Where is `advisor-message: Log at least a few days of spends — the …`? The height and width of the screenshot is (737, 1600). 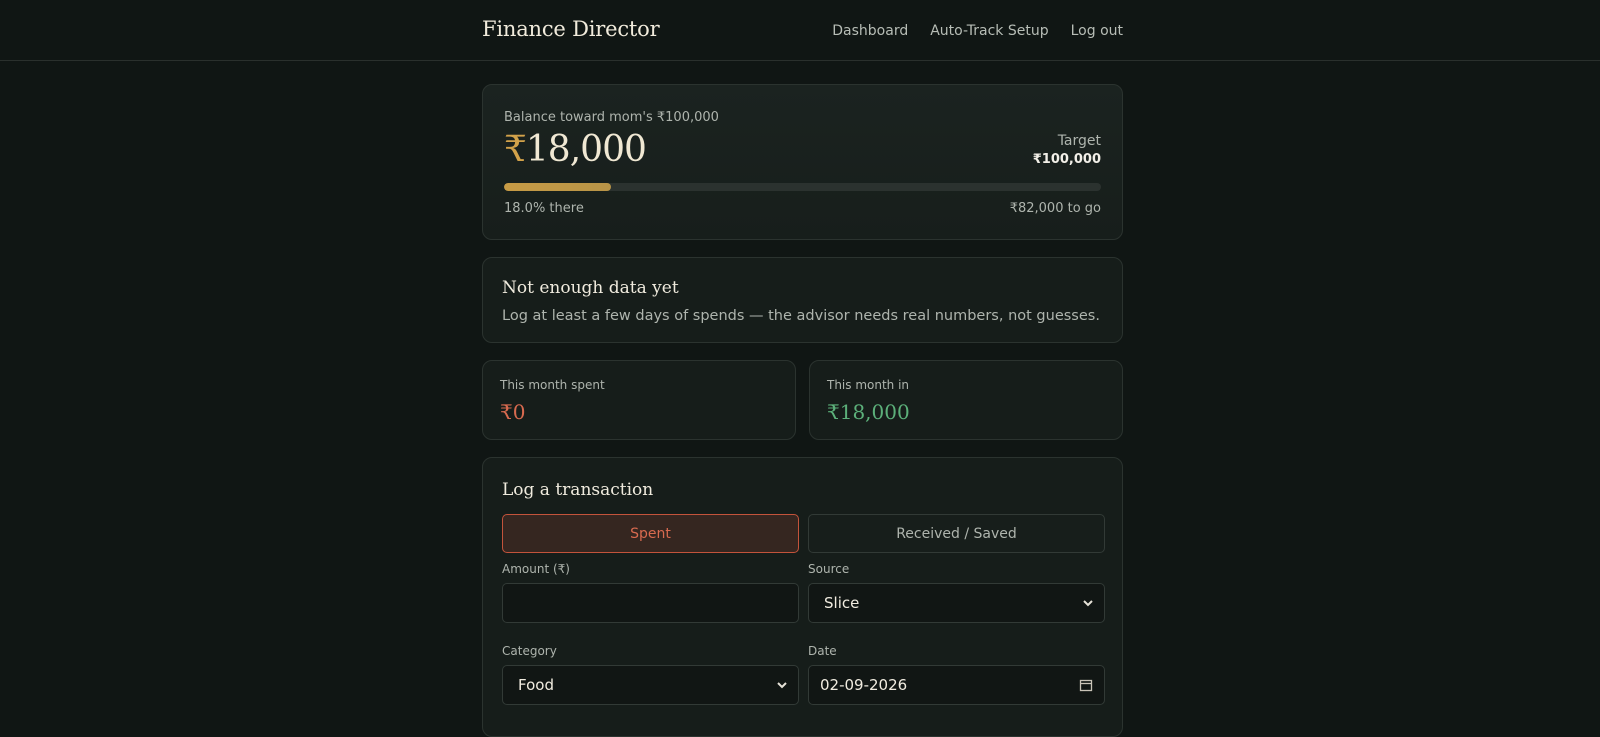 advisor-message: Log at least a few days of spends — the … is located at coordinates (801, 316).